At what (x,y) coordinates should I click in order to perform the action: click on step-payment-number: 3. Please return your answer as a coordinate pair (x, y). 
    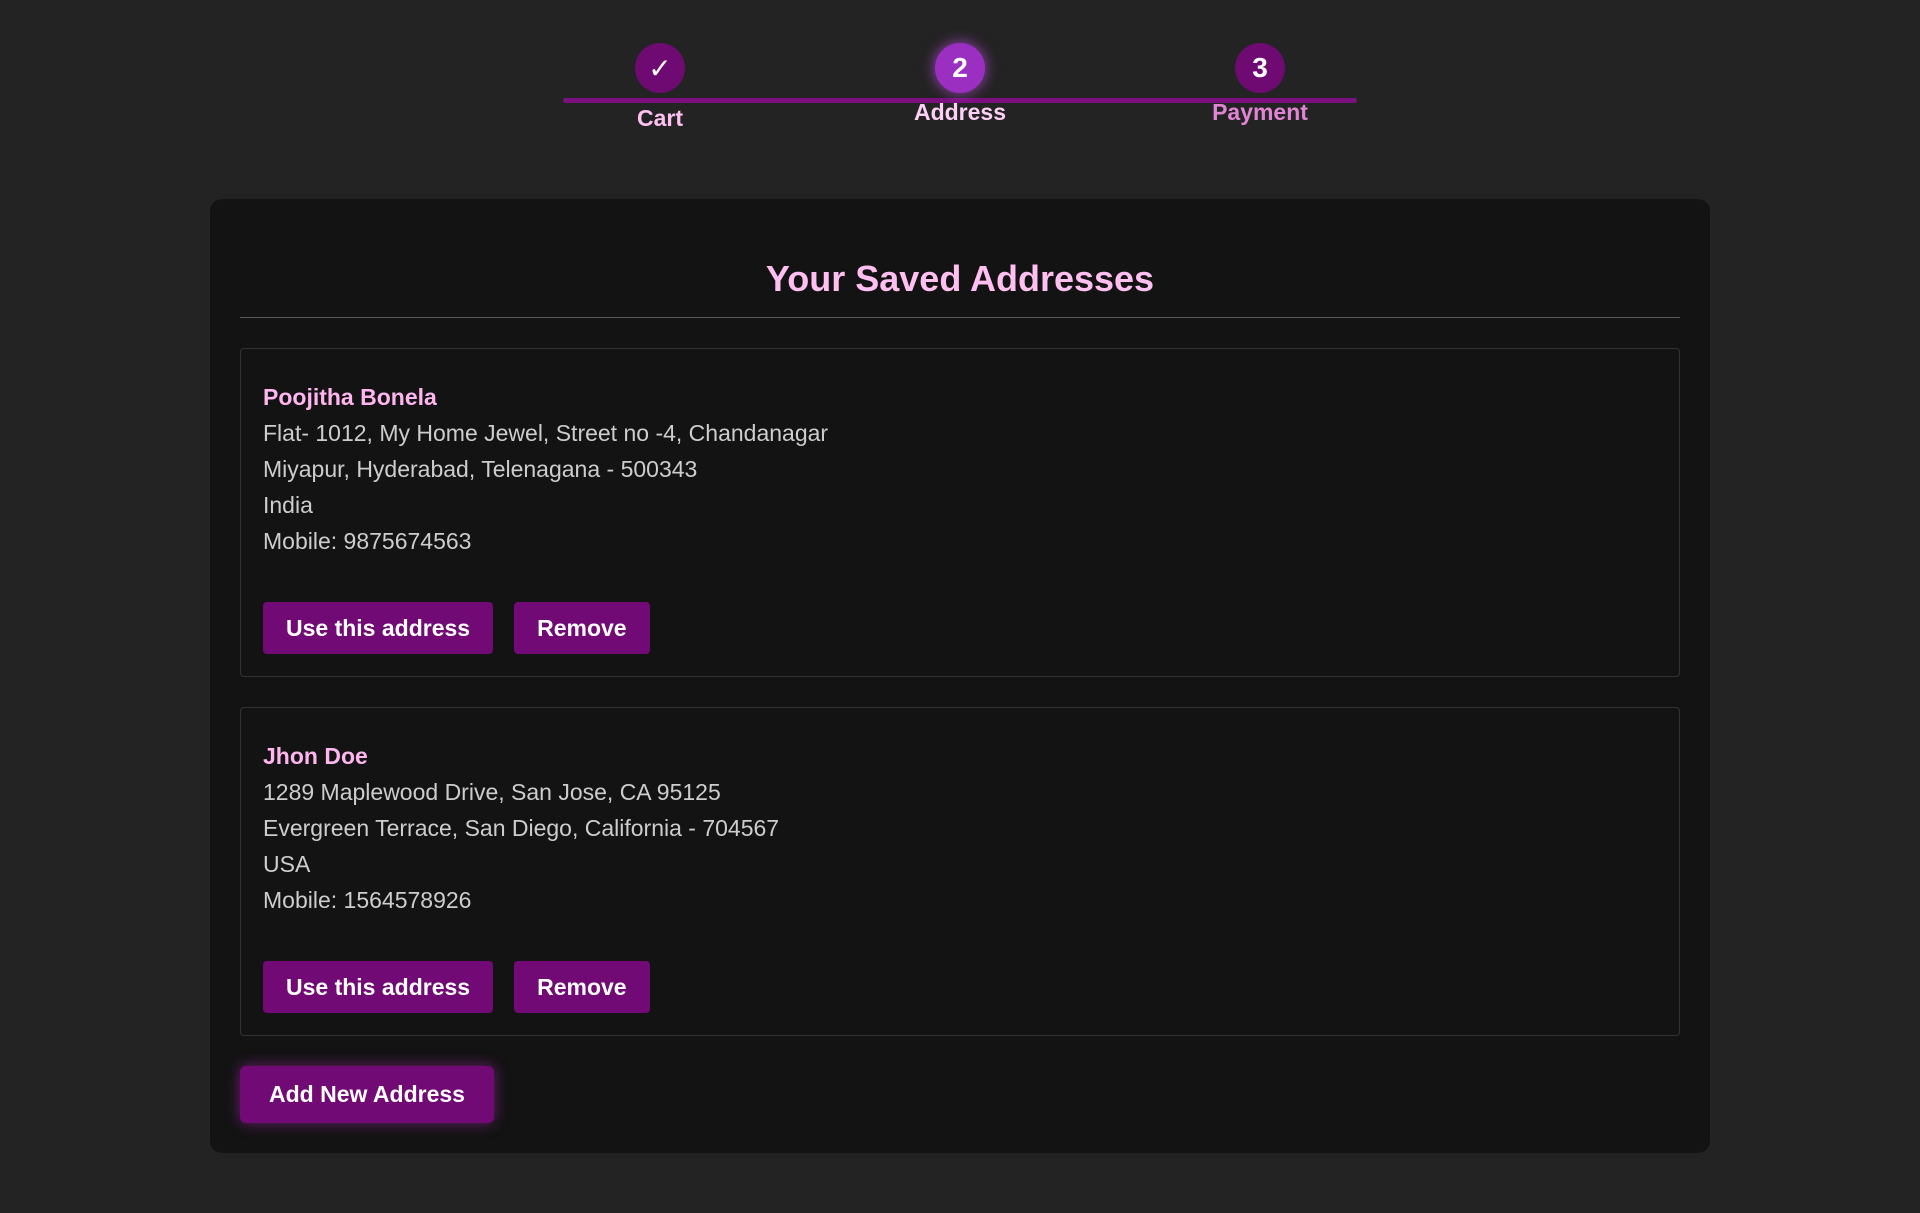
    Looking at the image, I should click on (1260, 68).